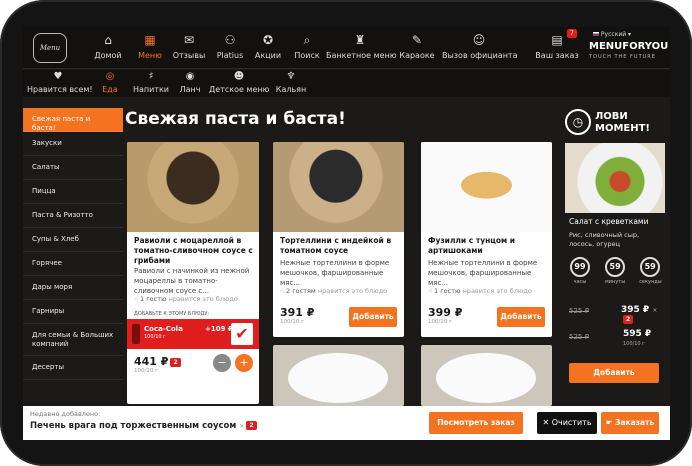  Describe the element at coordinates (193, 334) in the screenshot. I see `upsell-item: Coca-Cola 100/10 г +109 ₽ ✔` at that location.